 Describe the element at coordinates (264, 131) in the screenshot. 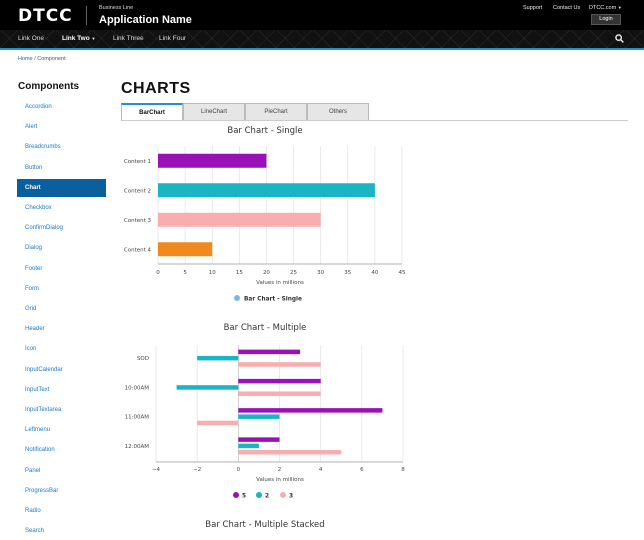

I see `chart-title: Bar Chart - Single` at that location.